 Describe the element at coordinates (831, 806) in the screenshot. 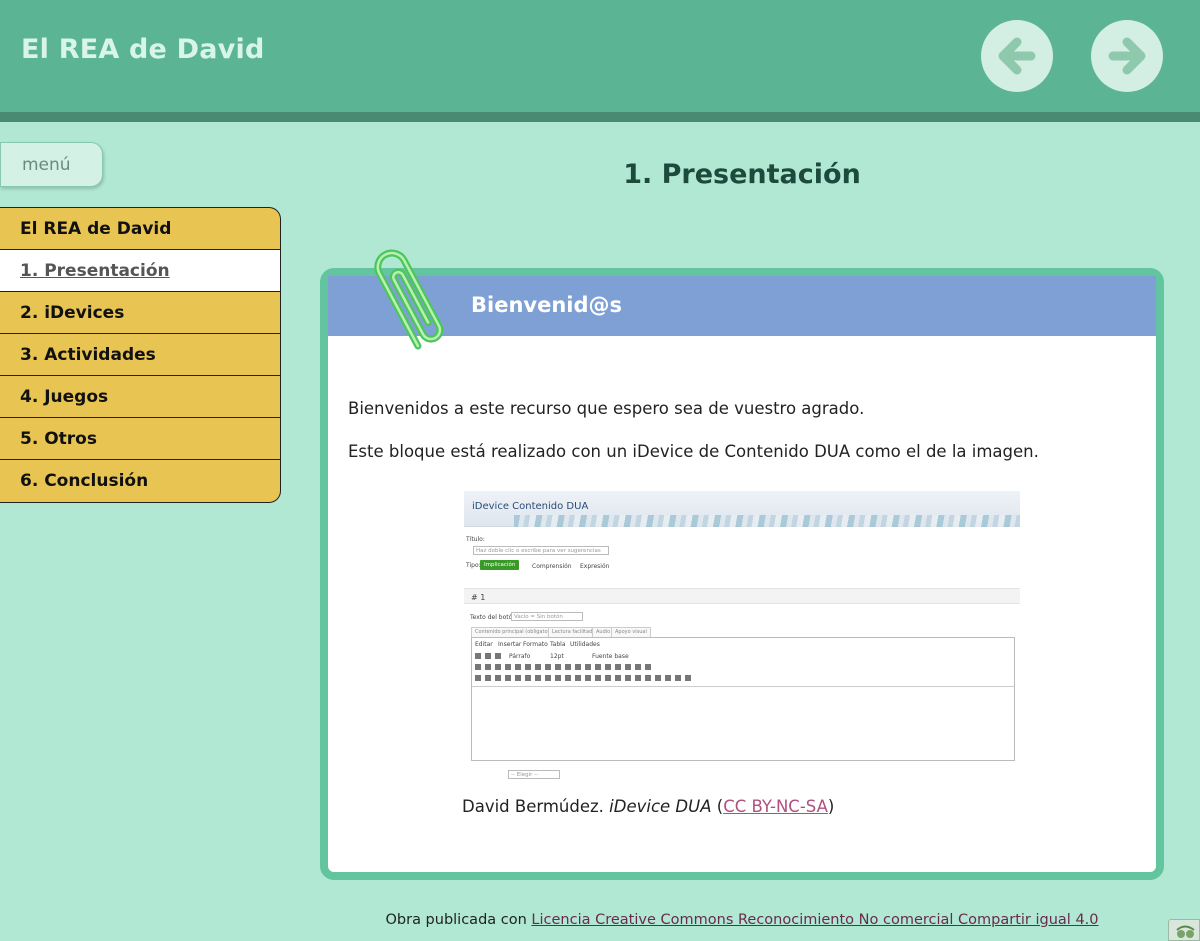

I see `caption-close-paren: )` at that location.